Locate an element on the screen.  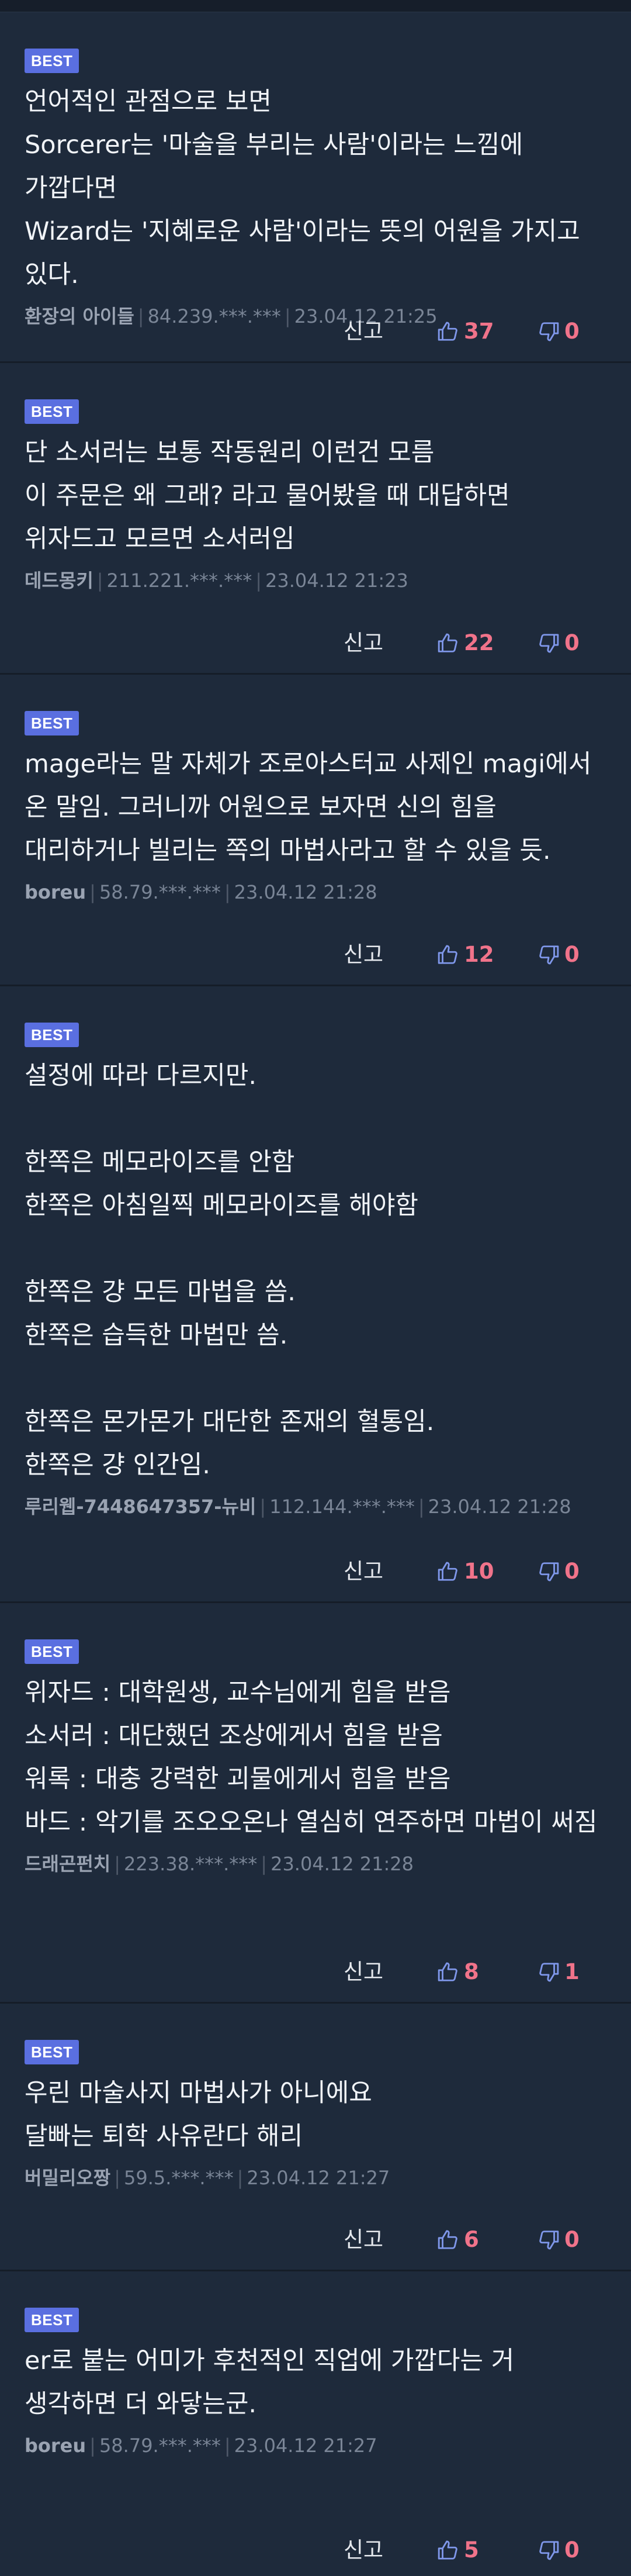
comment-author: 드래곤펀치 is located at coordinates (67, 1864).